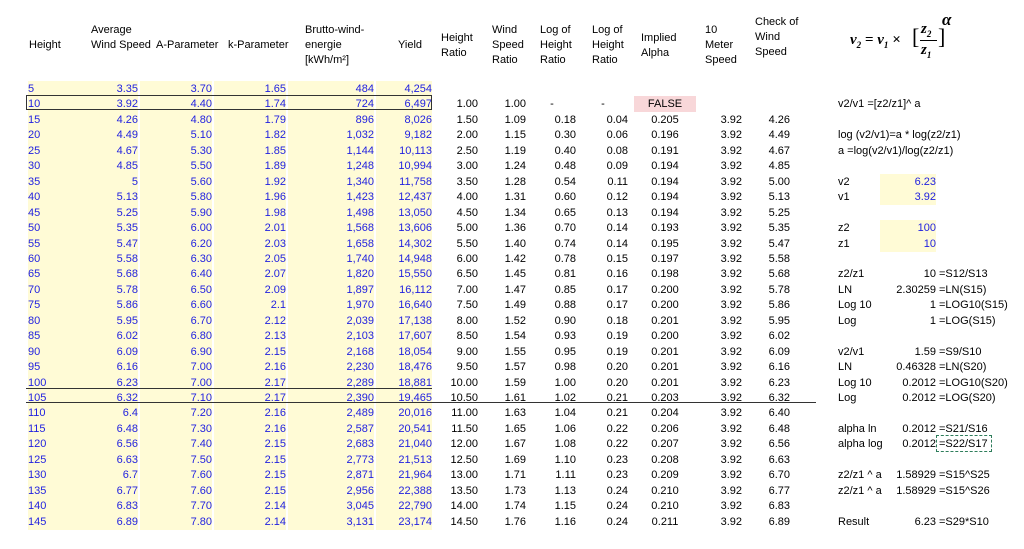 This screenshot has height=549, width=1024. What do you see at coordinates (665, 429) in the screenshot?
I see `cell-implied-alpha: 0.206` at bounding box center [665, 429].